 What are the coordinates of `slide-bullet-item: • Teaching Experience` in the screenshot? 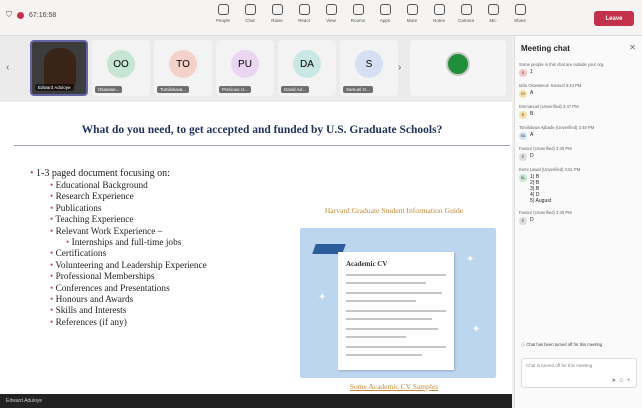 It's located at (92, 220).